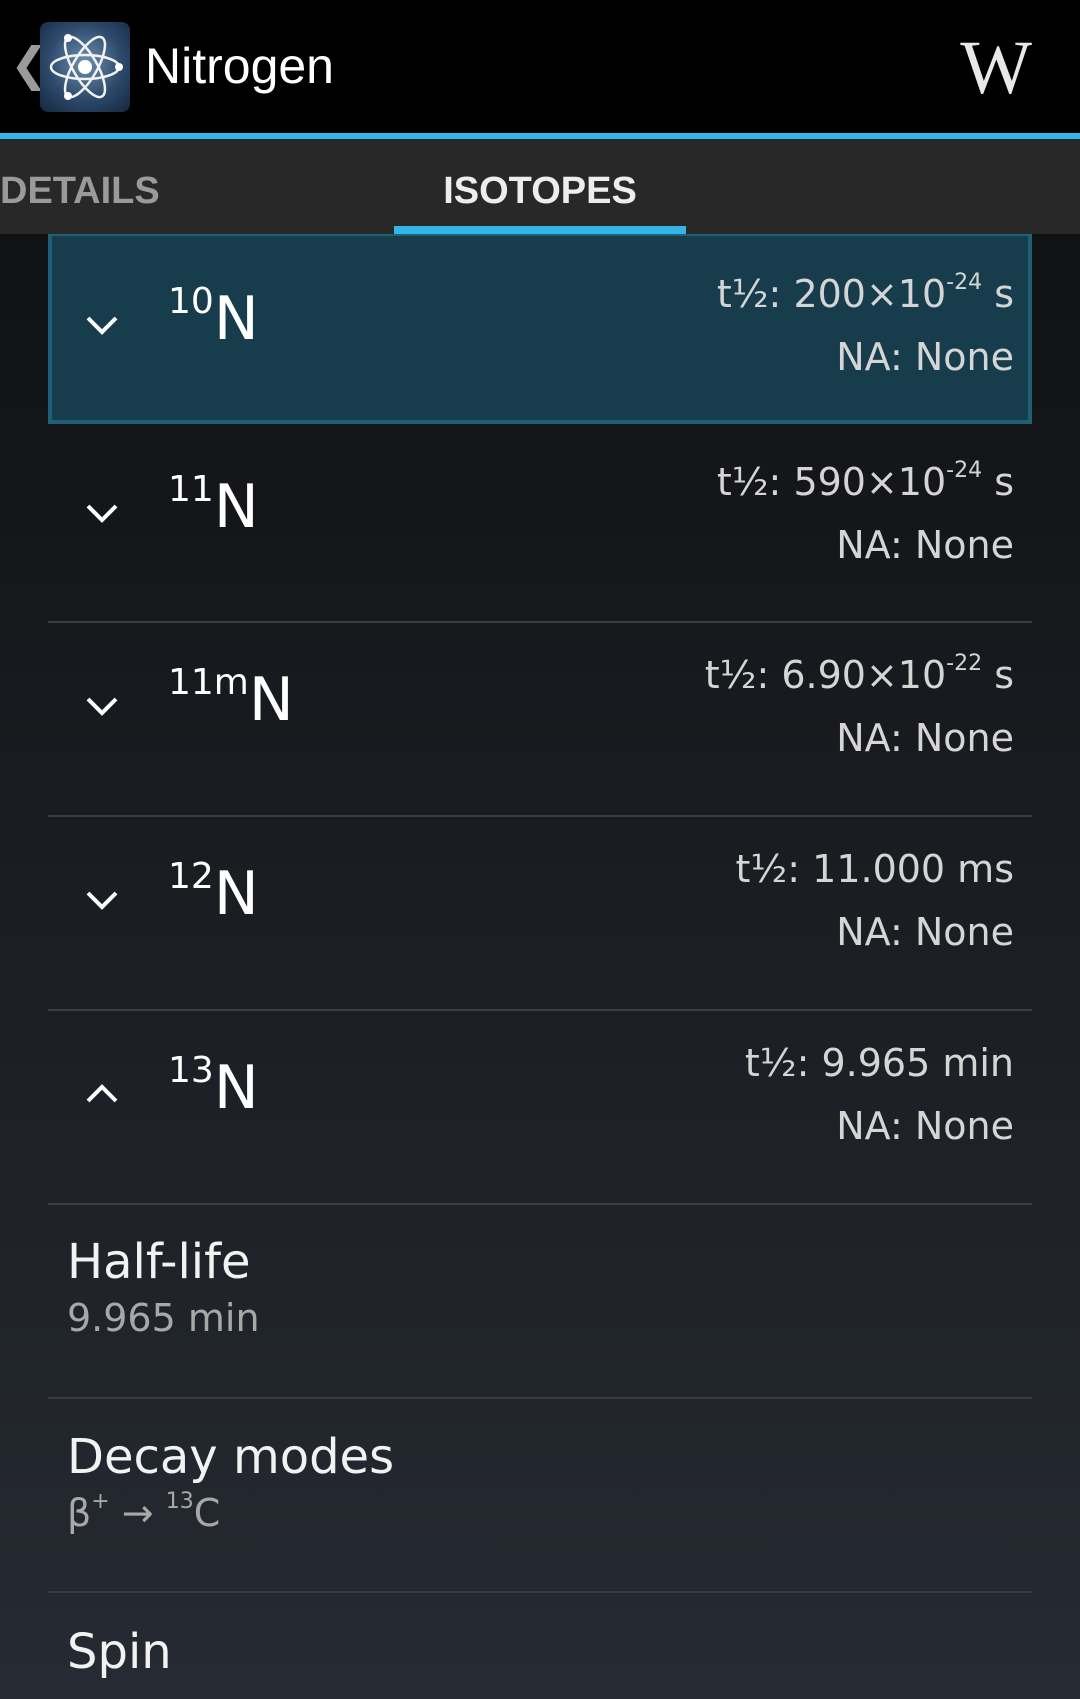 This screenshot has width=1080, height=1699. What do you see at coordinates (865, 324) in the screenshot?
I see `isotope-info: t½: 200×10-24 s NA: None` at bounding box center [865, 324].